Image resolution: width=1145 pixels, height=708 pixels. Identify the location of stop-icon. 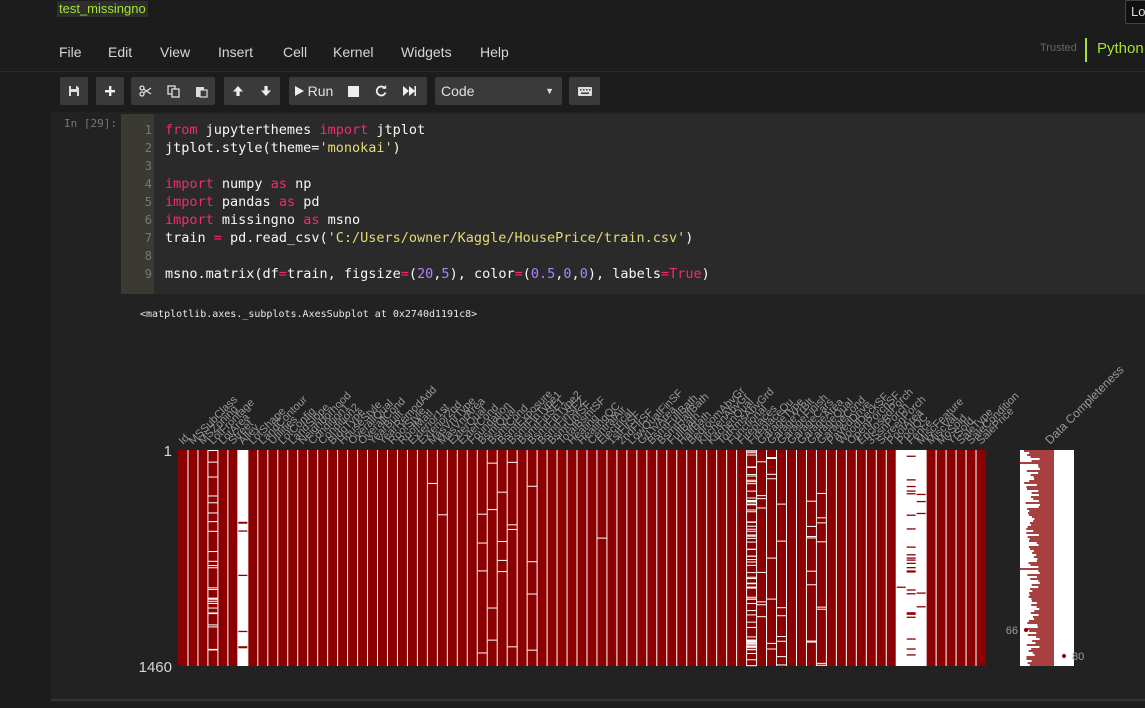
(353, 91).